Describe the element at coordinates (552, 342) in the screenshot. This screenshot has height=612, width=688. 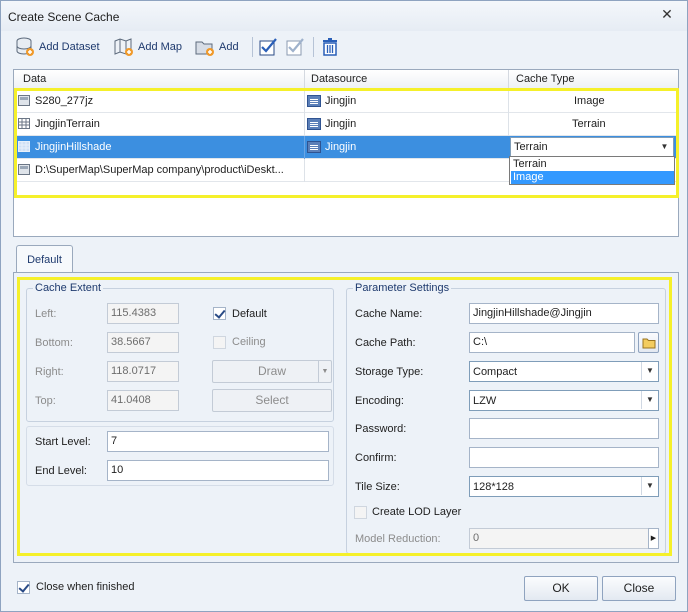
I see `cache-path-field: C:\` at that location.